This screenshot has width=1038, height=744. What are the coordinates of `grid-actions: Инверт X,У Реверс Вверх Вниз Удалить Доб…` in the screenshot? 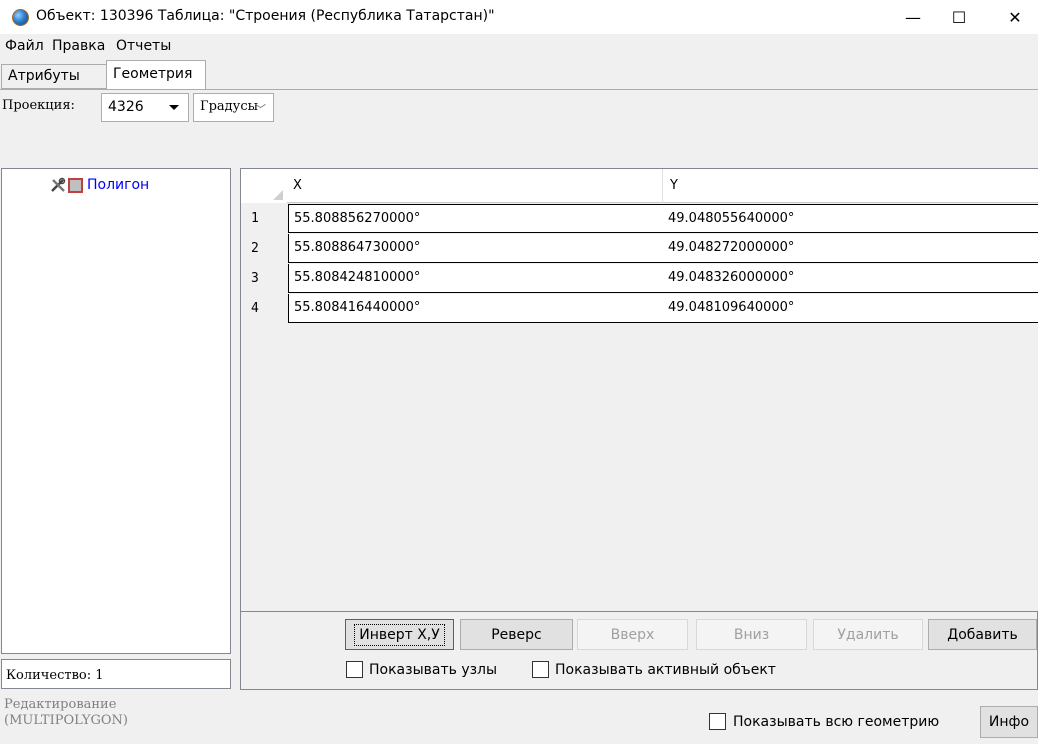 It's located at (639, 651).